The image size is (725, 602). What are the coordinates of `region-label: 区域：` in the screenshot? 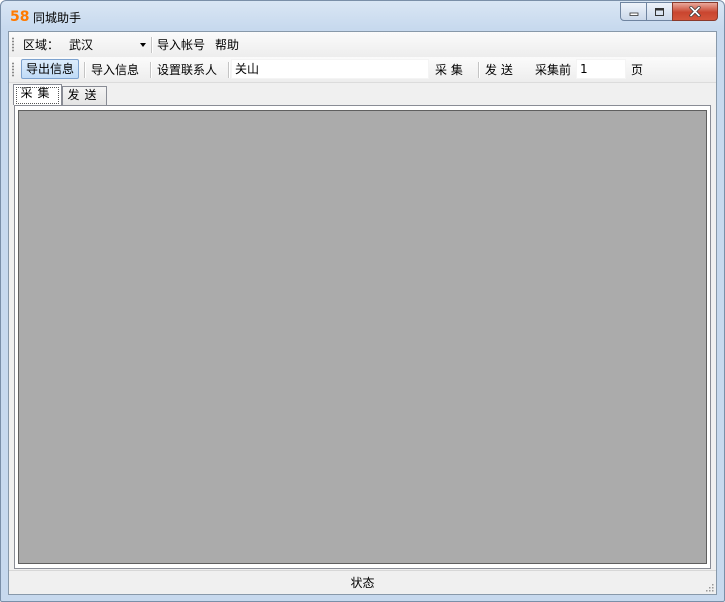 It's located at (41, 45).